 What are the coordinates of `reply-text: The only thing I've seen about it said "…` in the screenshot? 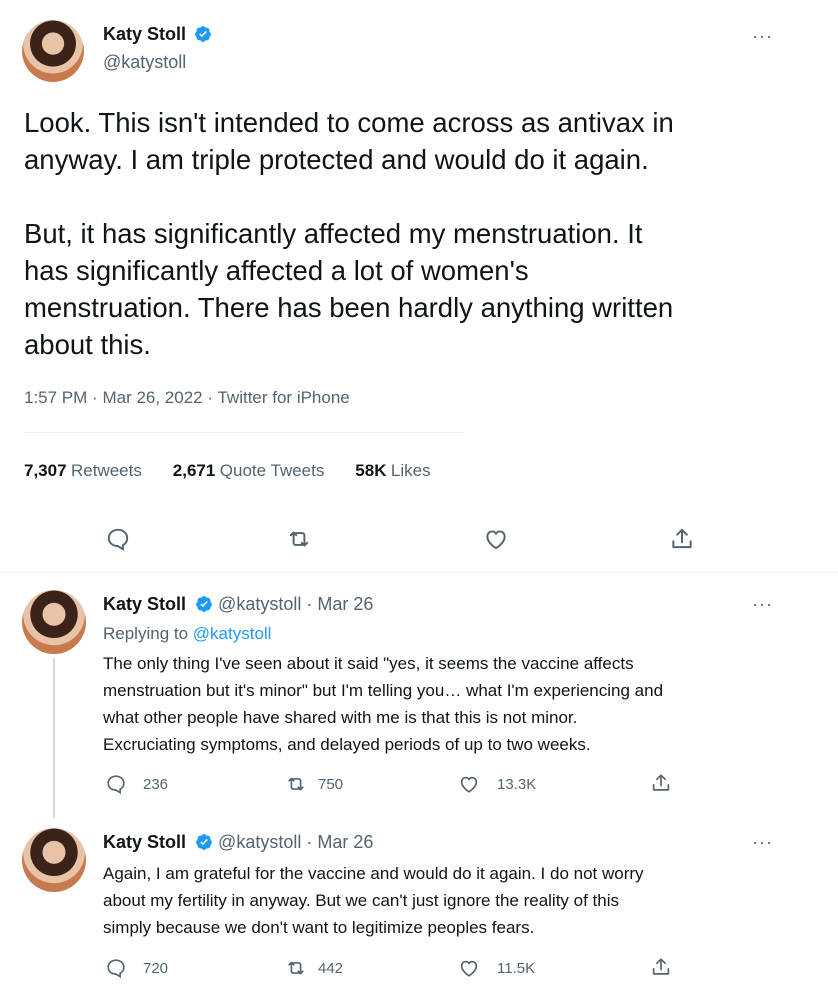 It's located at (383, 704).